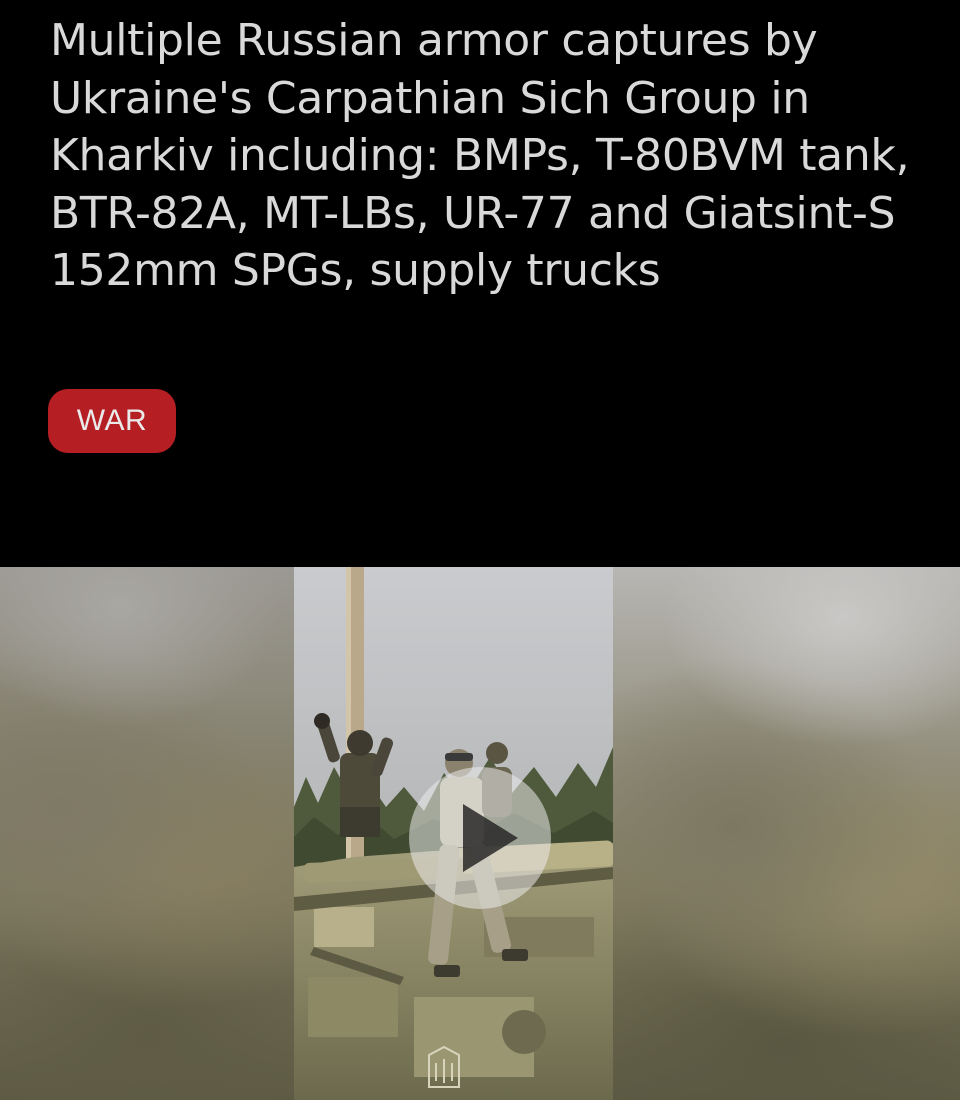 This screenshot has height=1100, width=960. Describe the element at coordinates (147, 833) in the screenshot. I see `video-blurred-backdrop-left` at that location.